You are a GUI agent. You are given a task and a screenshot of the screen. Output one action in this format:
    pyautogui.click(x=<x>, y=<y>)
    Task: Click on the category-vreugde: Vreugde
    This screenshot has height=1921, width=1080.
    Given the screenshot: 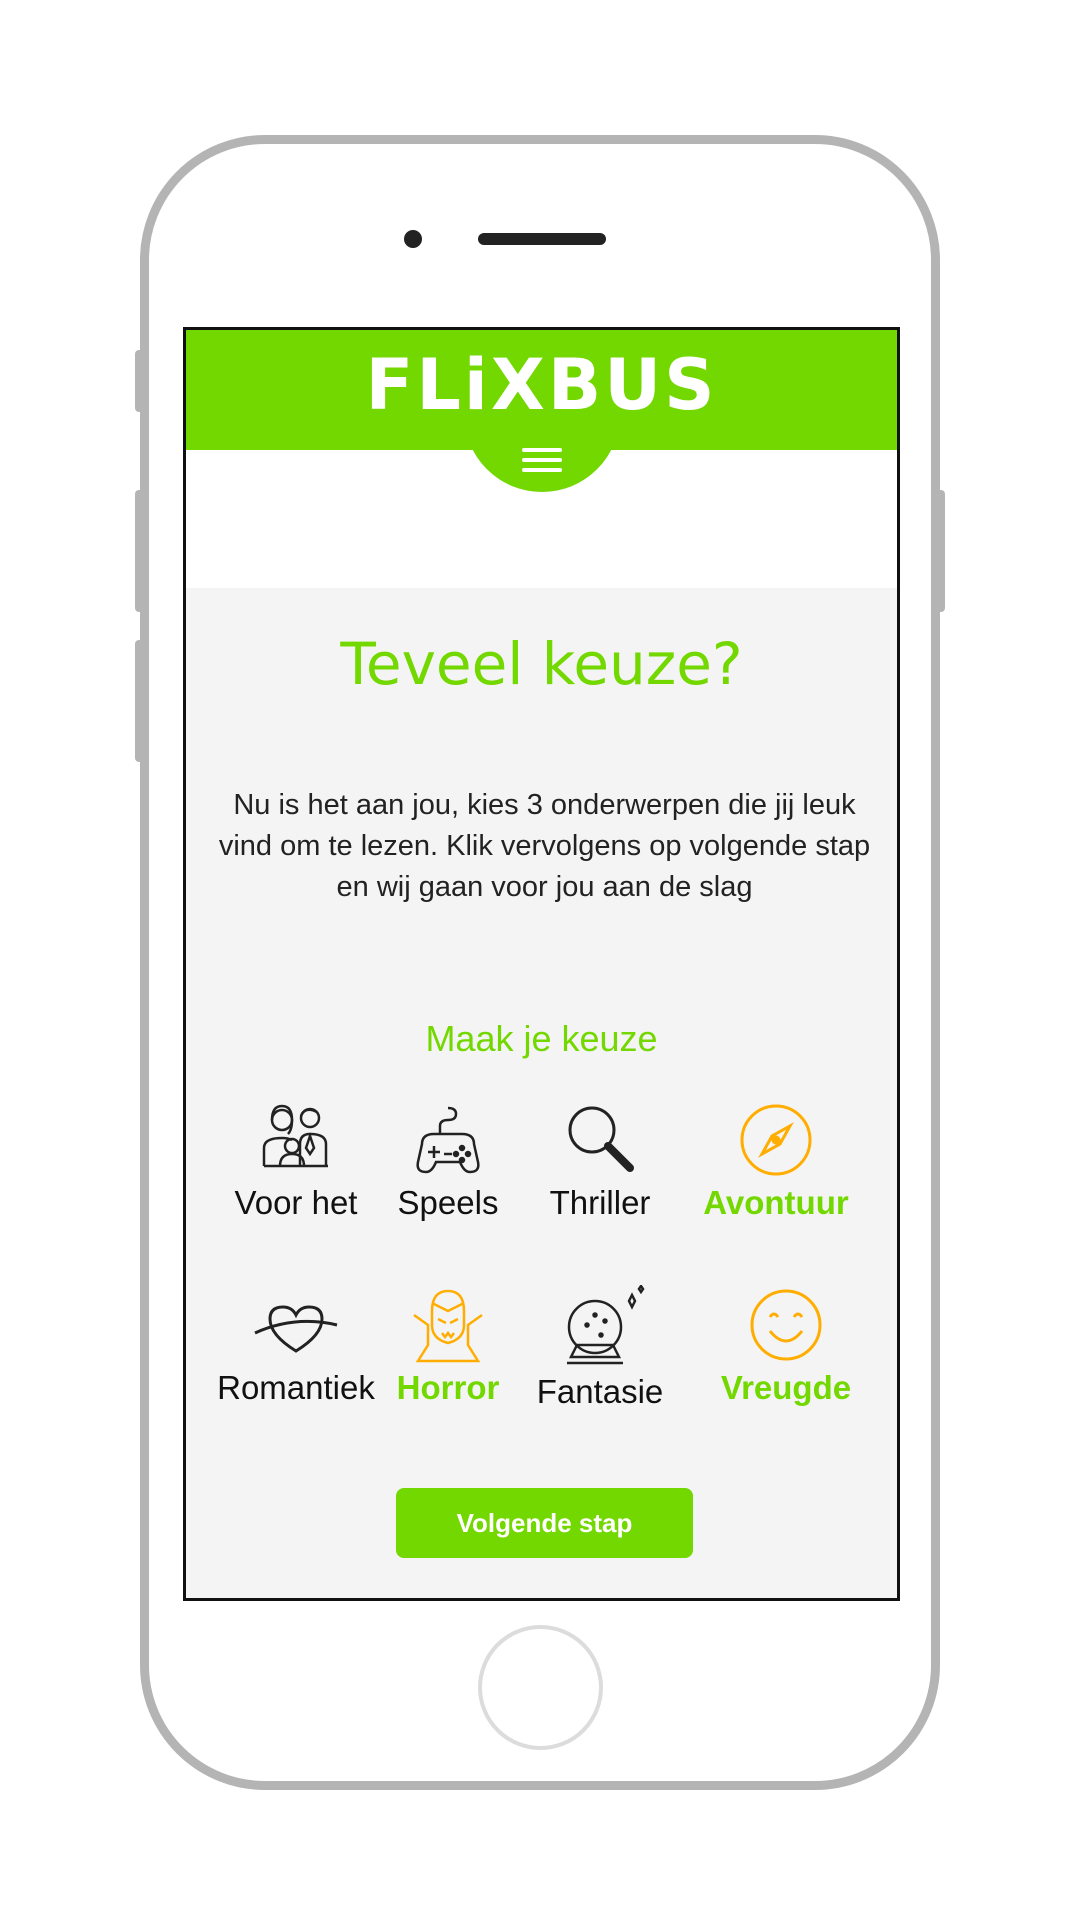 What is the action you would take?
    pyautogui.click(x=786, y=1346)
    